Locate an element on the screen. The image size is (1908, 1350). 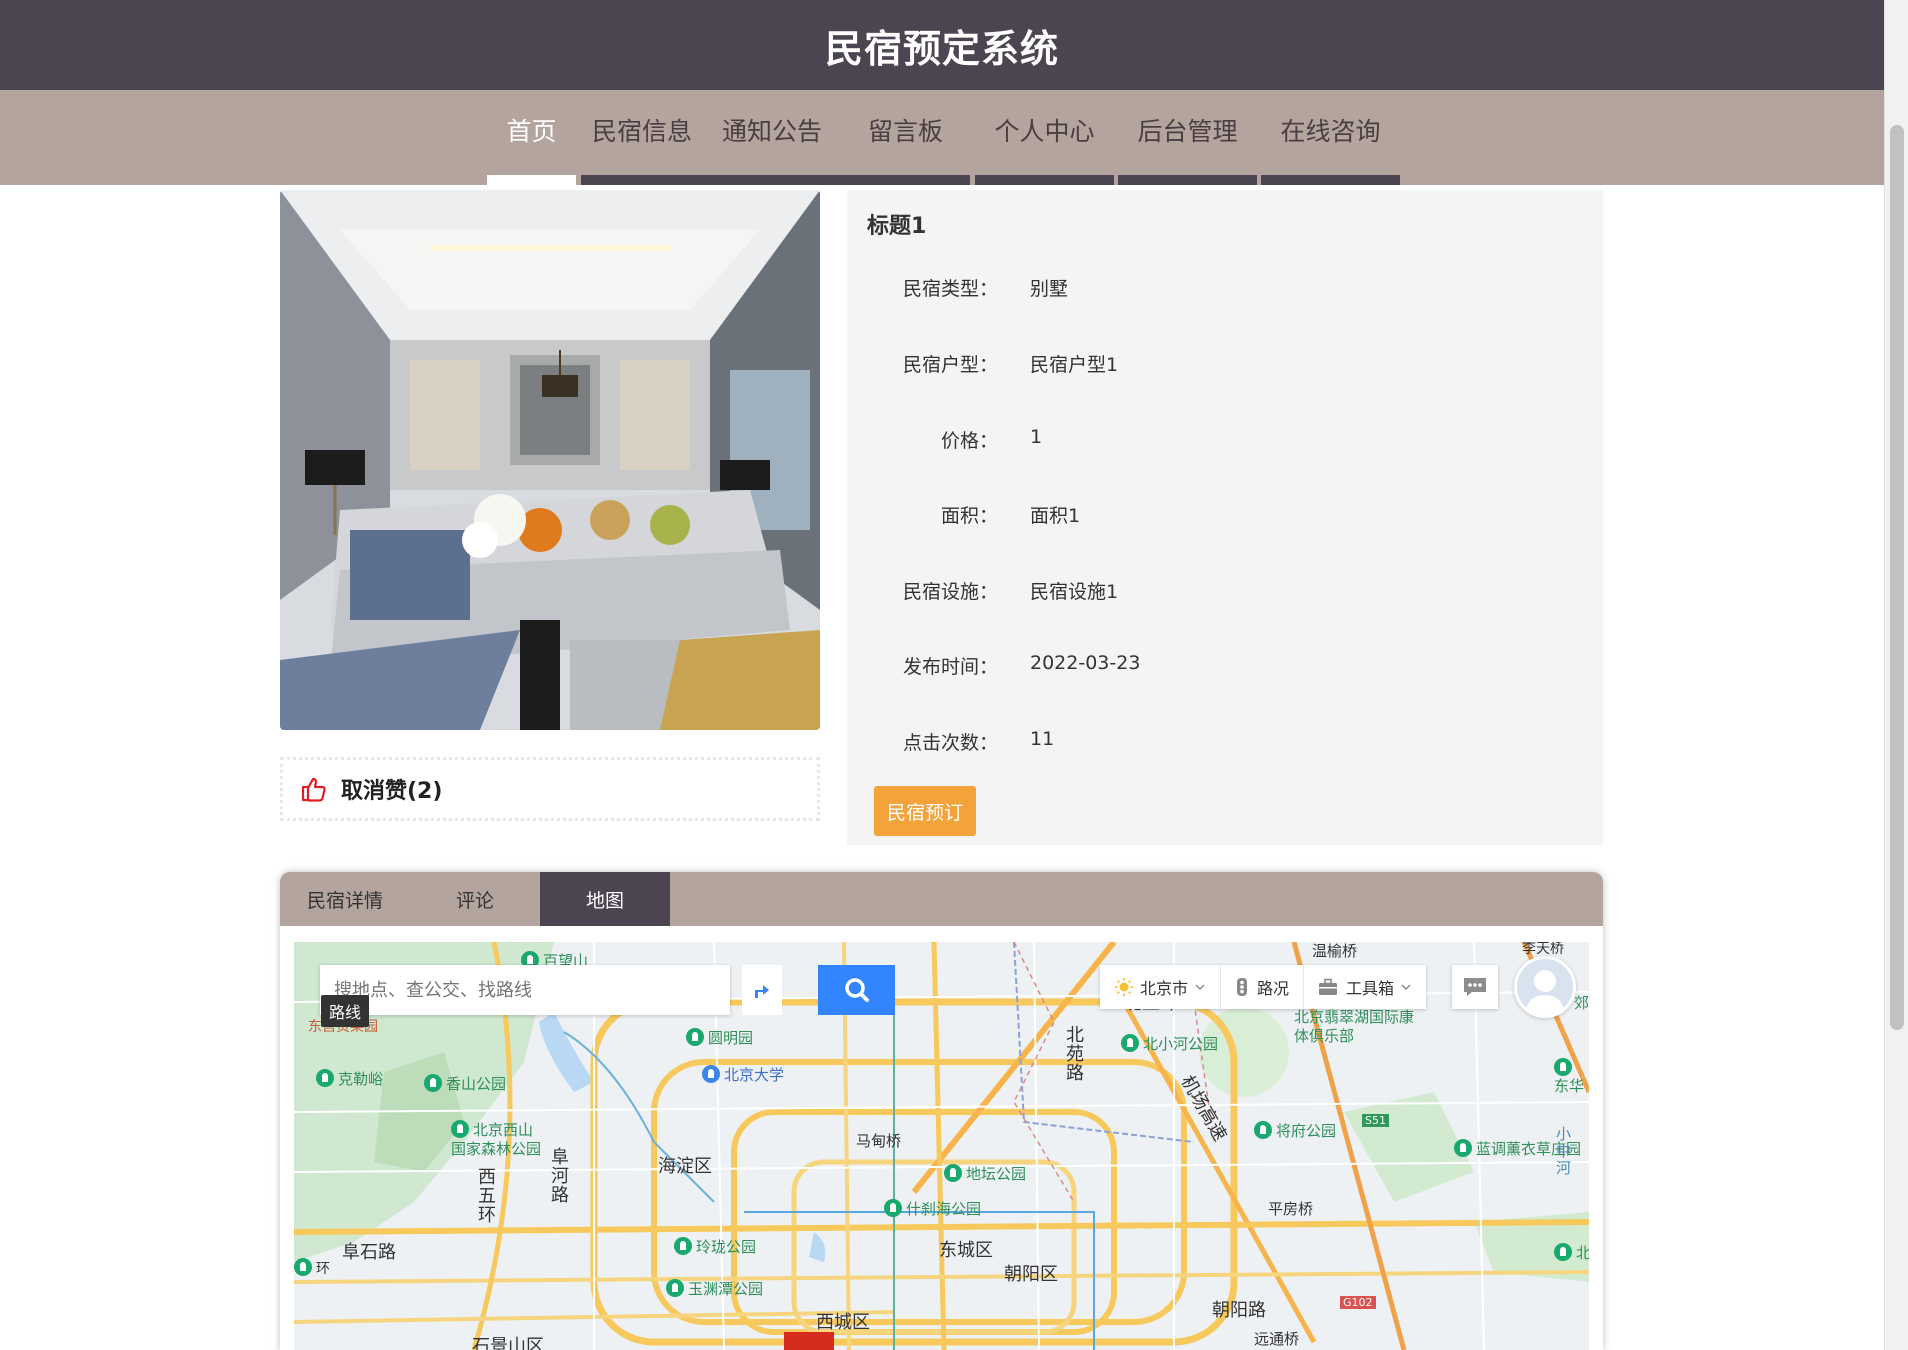
map-label: 石景山区 is located at coordinates (508, 1343).